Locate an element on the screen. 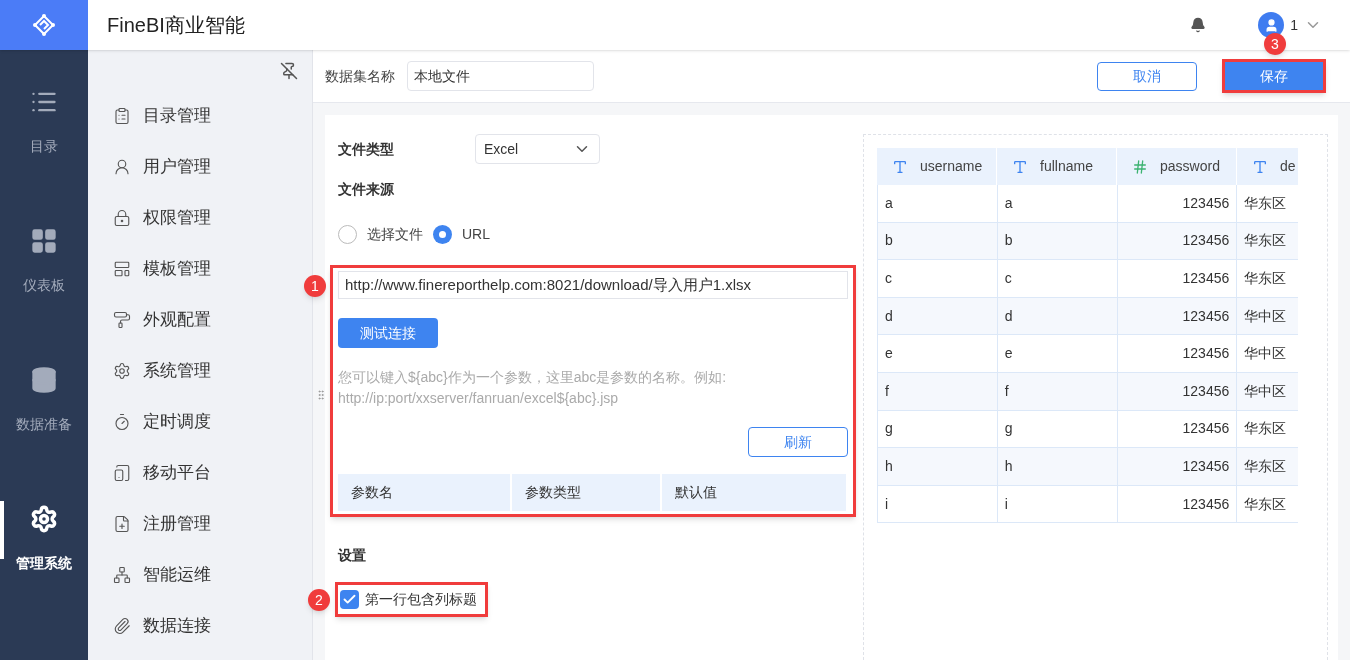 The image size is (1350, 660). menu-item: 权限管理 is located at coordinates (200, 217).